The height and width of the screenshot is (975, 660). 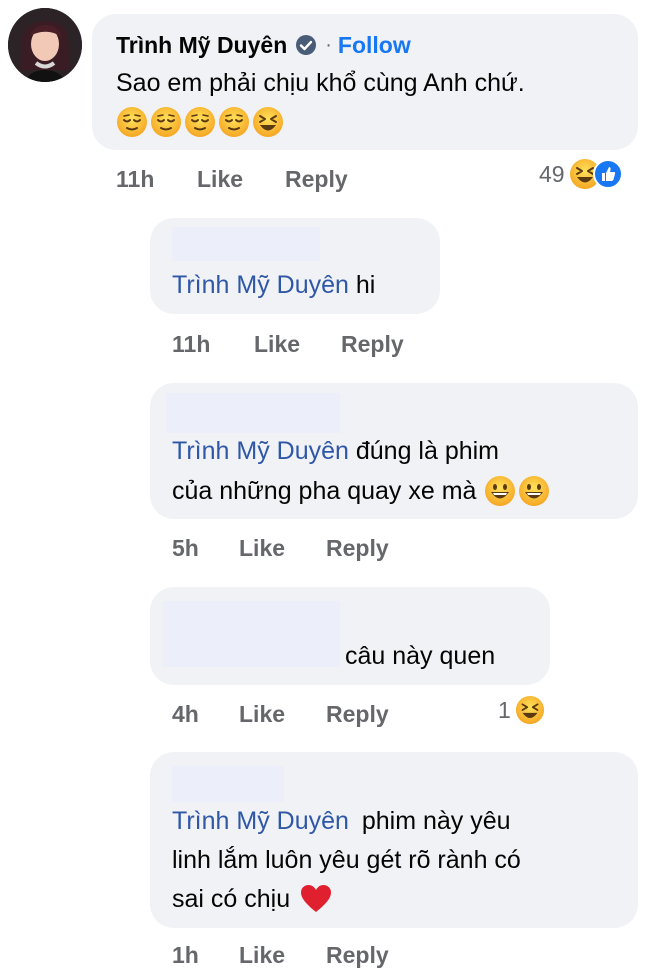 What do you see at coordinates (436, 821) in the screenshot?
I see `reply-4-text-1: phim này yêu` at bounding box center [436, 821].